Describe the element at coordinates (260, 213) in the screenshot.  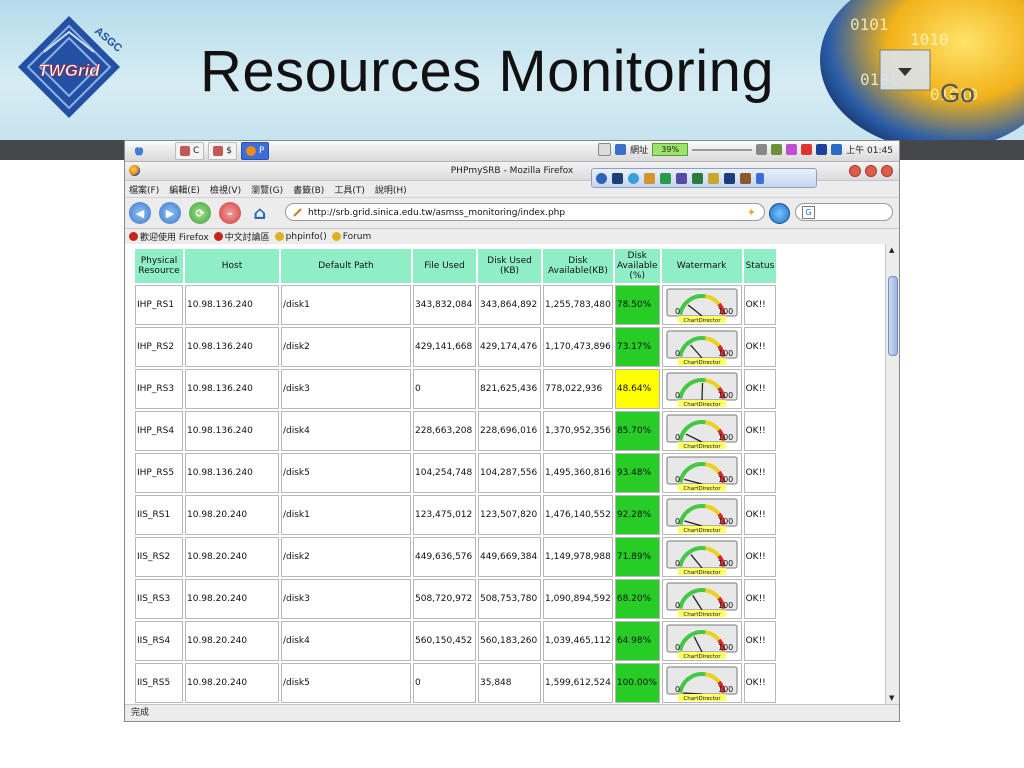
I see `home-button: ⌂` at that location.